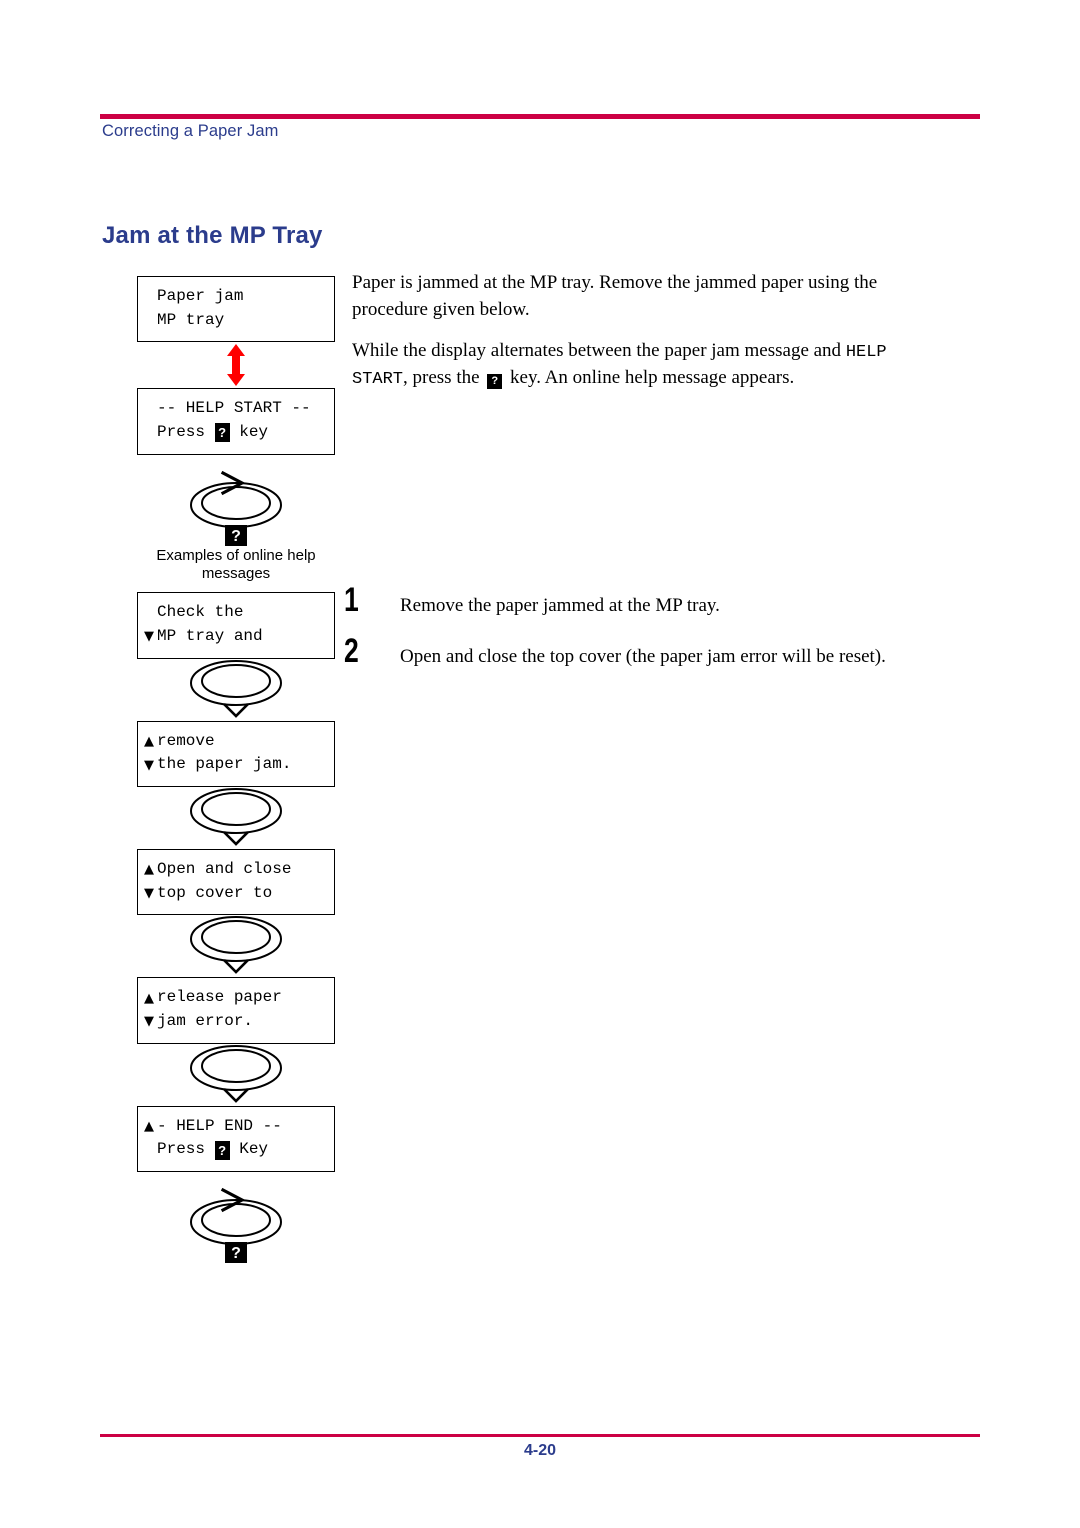 The height and width of the screenshot is (1528, 1080). What do you see at coordinates (351, 600) in the screenshot?
I see `step-number: 1` at bounding box center [351, 600].